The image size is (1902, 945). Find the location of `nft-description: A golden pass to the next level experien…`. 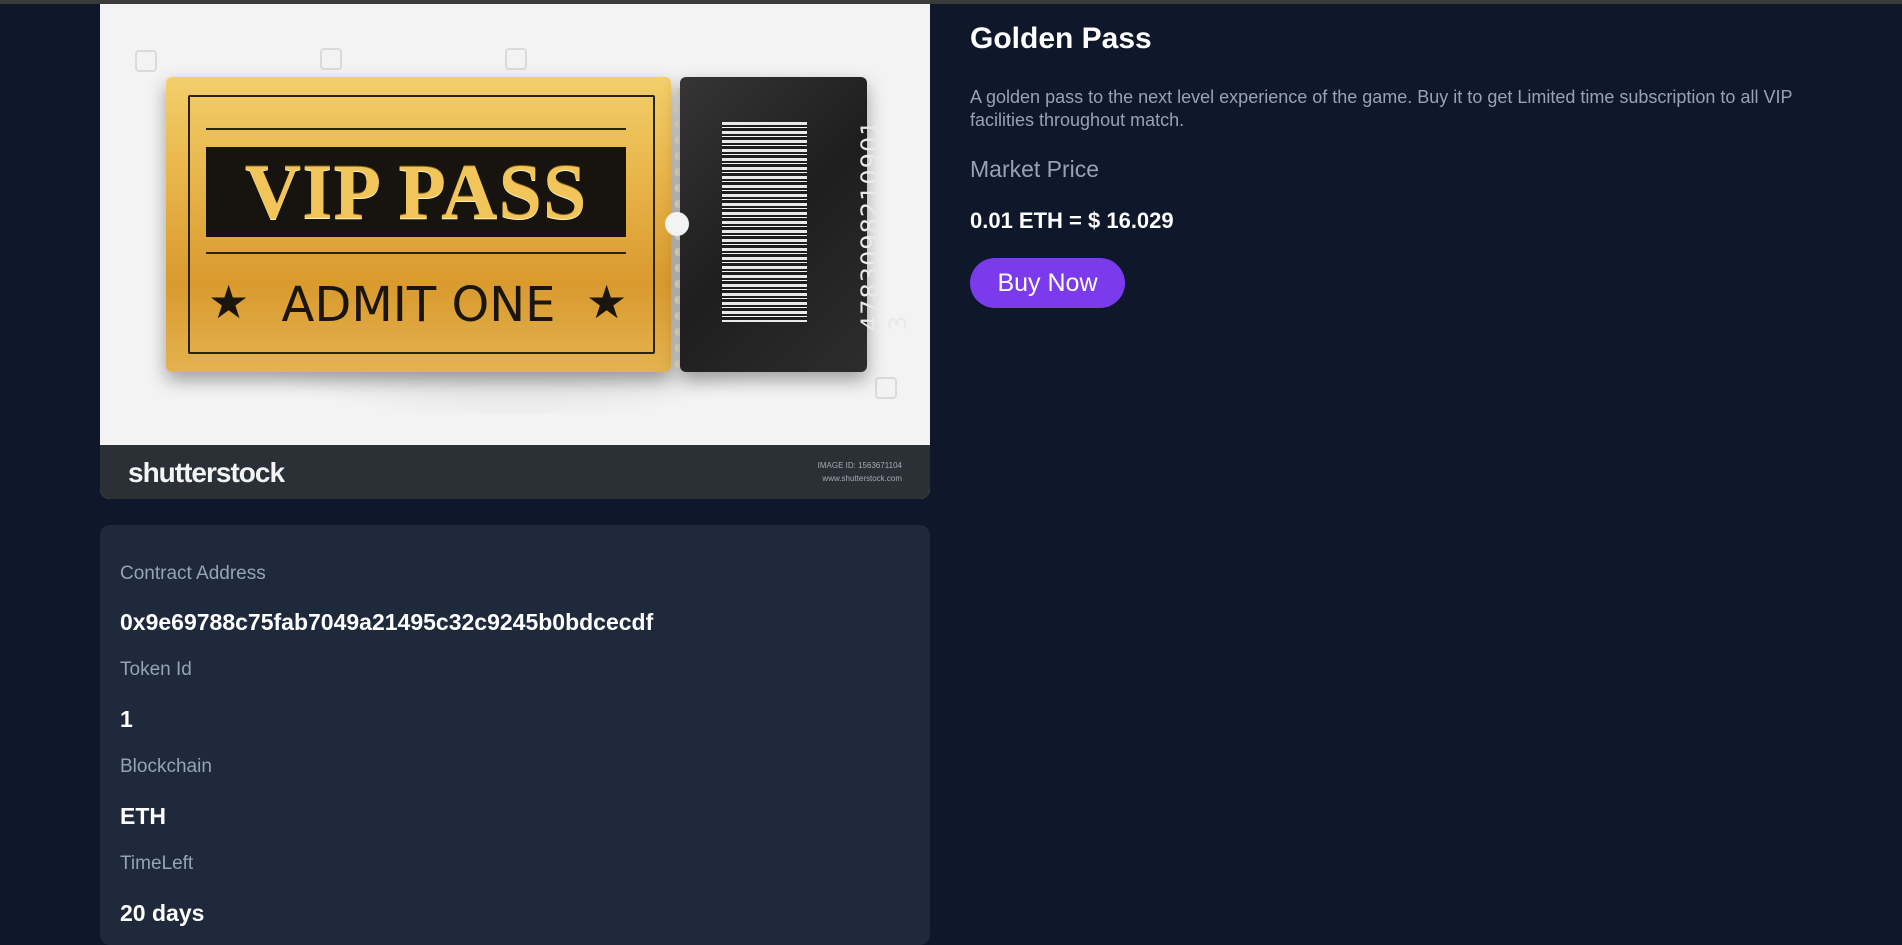

nft-description: A golden pass to the next level experien… is located at coordinates (1381, 108).